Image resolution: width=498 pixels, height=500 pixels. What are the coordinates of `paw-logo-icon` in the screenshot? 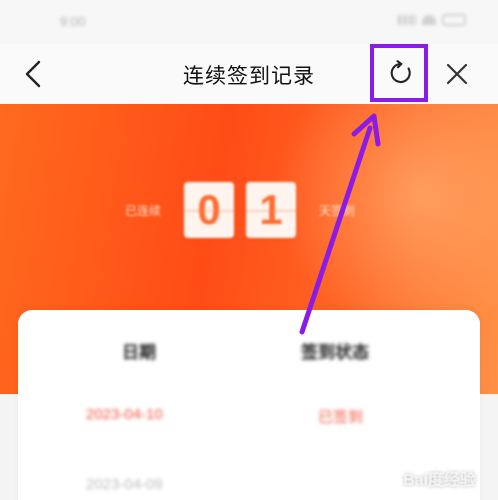 It's located at (392, 478).